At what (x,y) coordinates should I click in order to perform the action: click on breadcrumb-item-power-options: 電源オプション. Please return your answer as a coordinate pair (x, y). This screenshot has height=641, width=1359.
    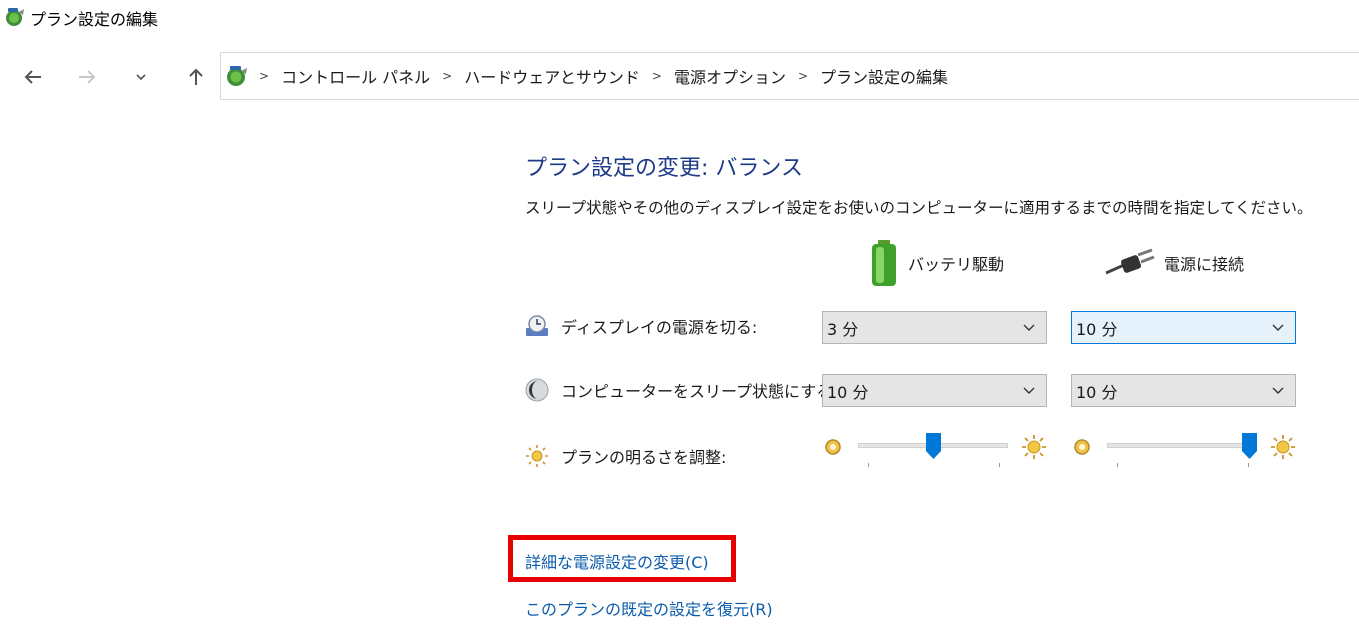
    Looking at the image, I should click on (730, 76).